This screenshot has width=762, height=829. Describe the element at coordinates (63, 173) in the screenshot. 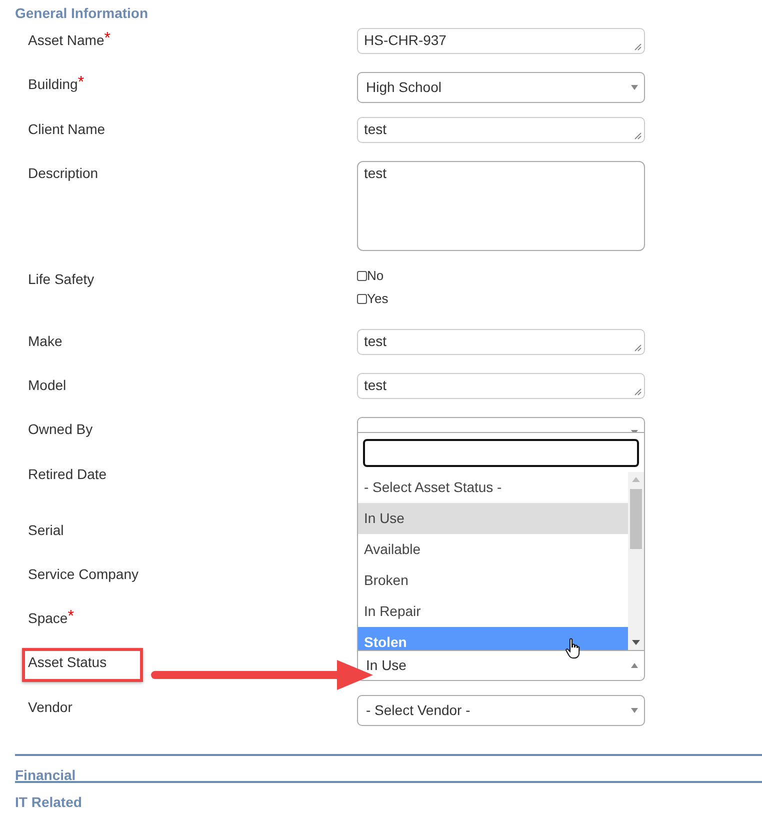

I see `field-label: Description` at that location.